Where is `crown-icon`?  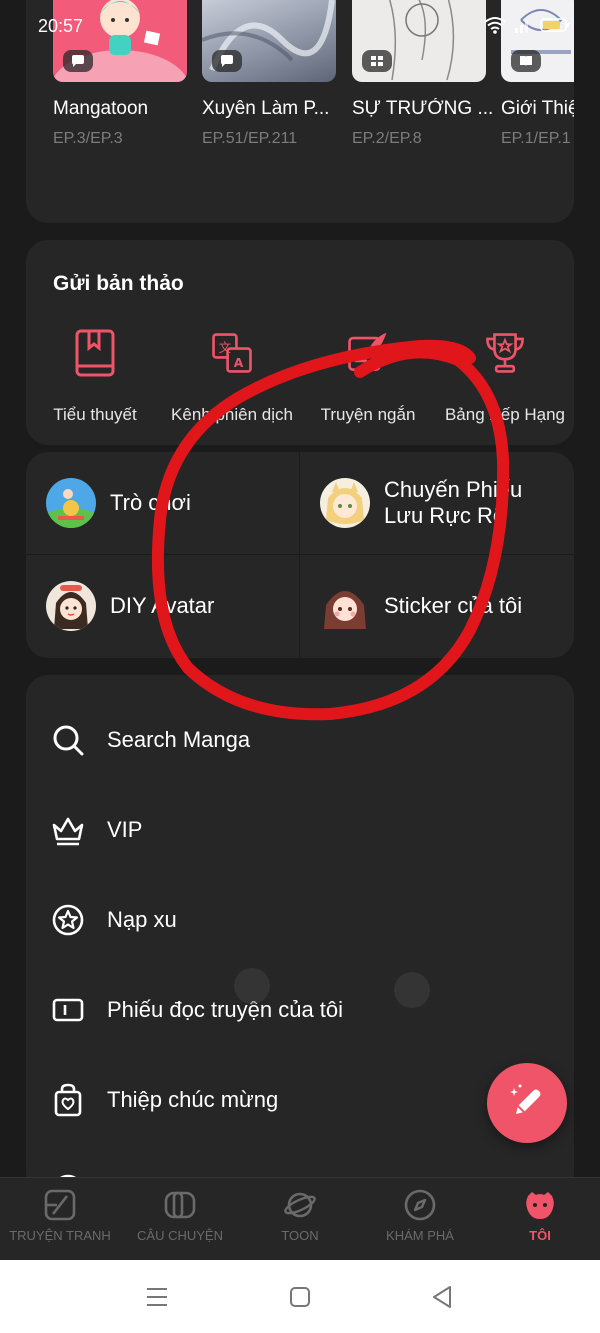 crown-icon is located at coordinates (68, 831).